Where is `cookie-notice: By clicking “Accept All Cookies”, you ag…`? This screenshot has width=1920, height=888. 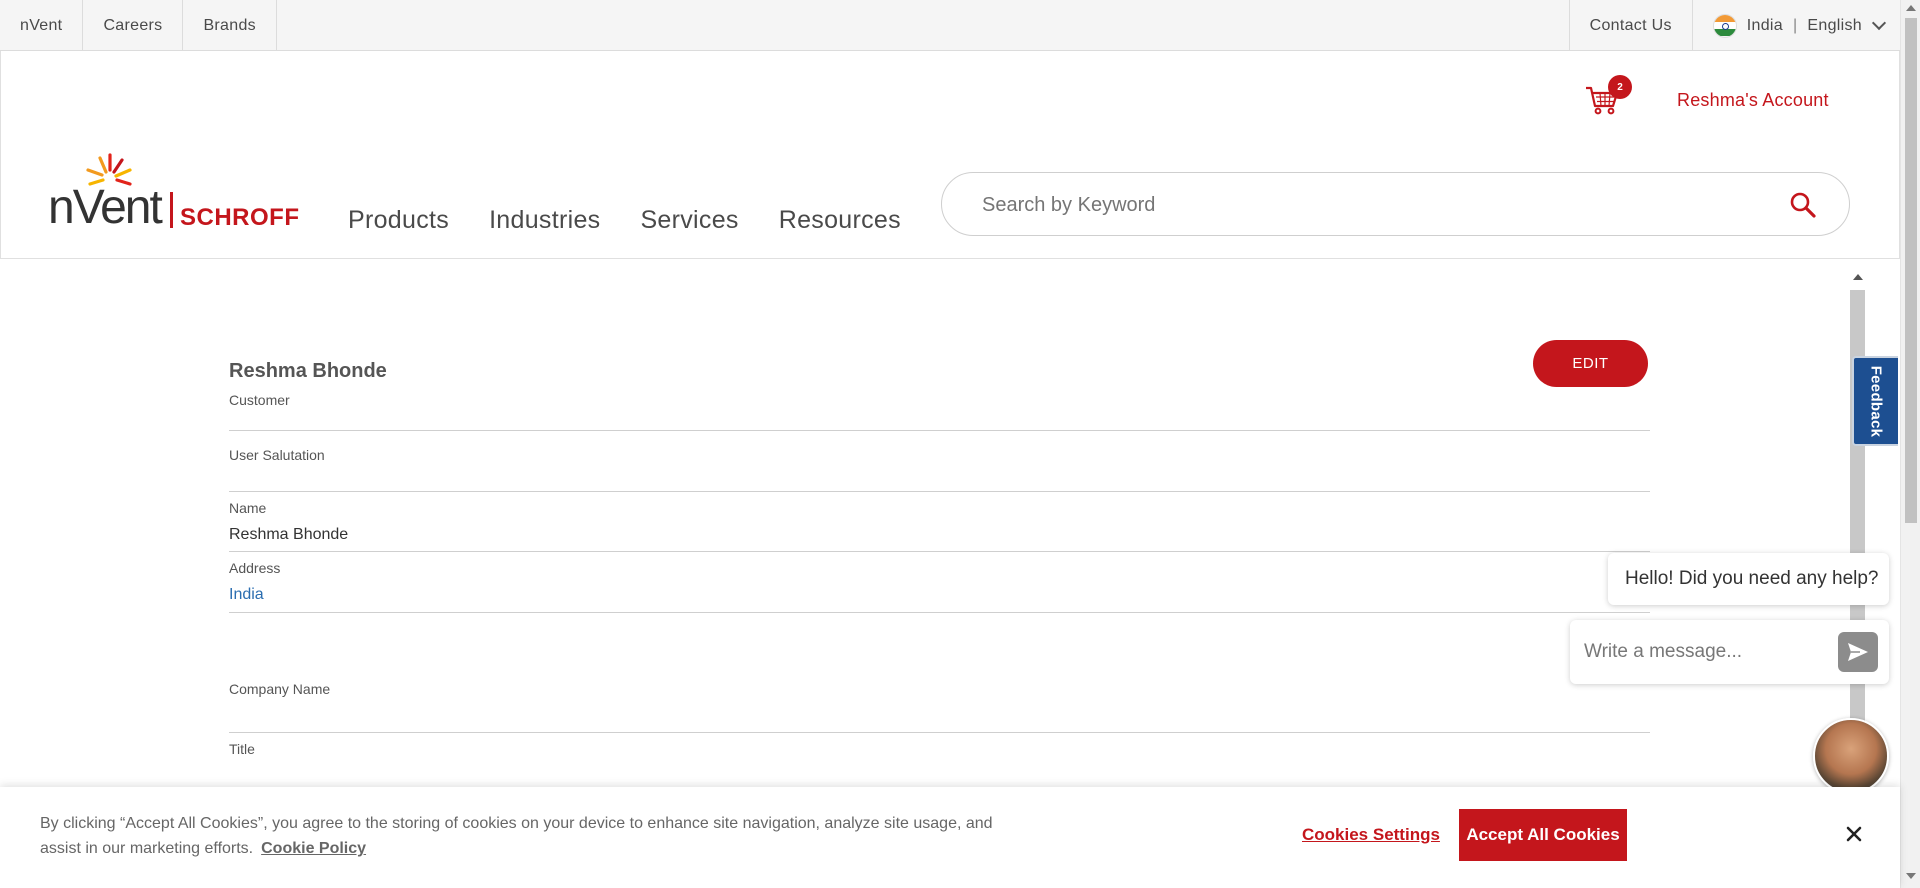 cookie-notice: By clicking “Accept All Cookies”, you ag… is located at coordinates (535, 836).